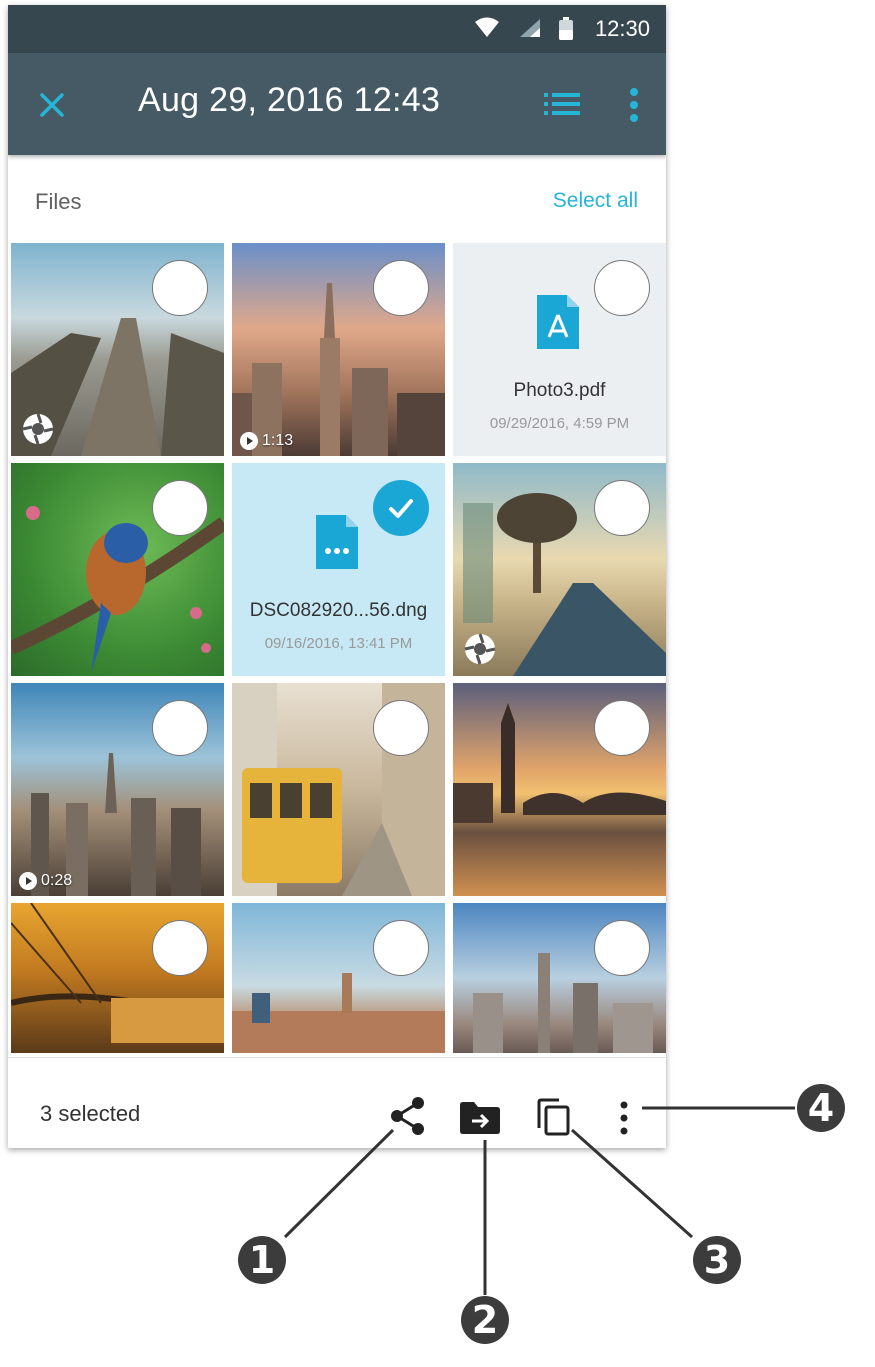 The image size is (875, 1367). What do you see at coordinates (595, 201) in the screenshot?
I see `select-all-button: Select all` at bounding box center [595, 201].